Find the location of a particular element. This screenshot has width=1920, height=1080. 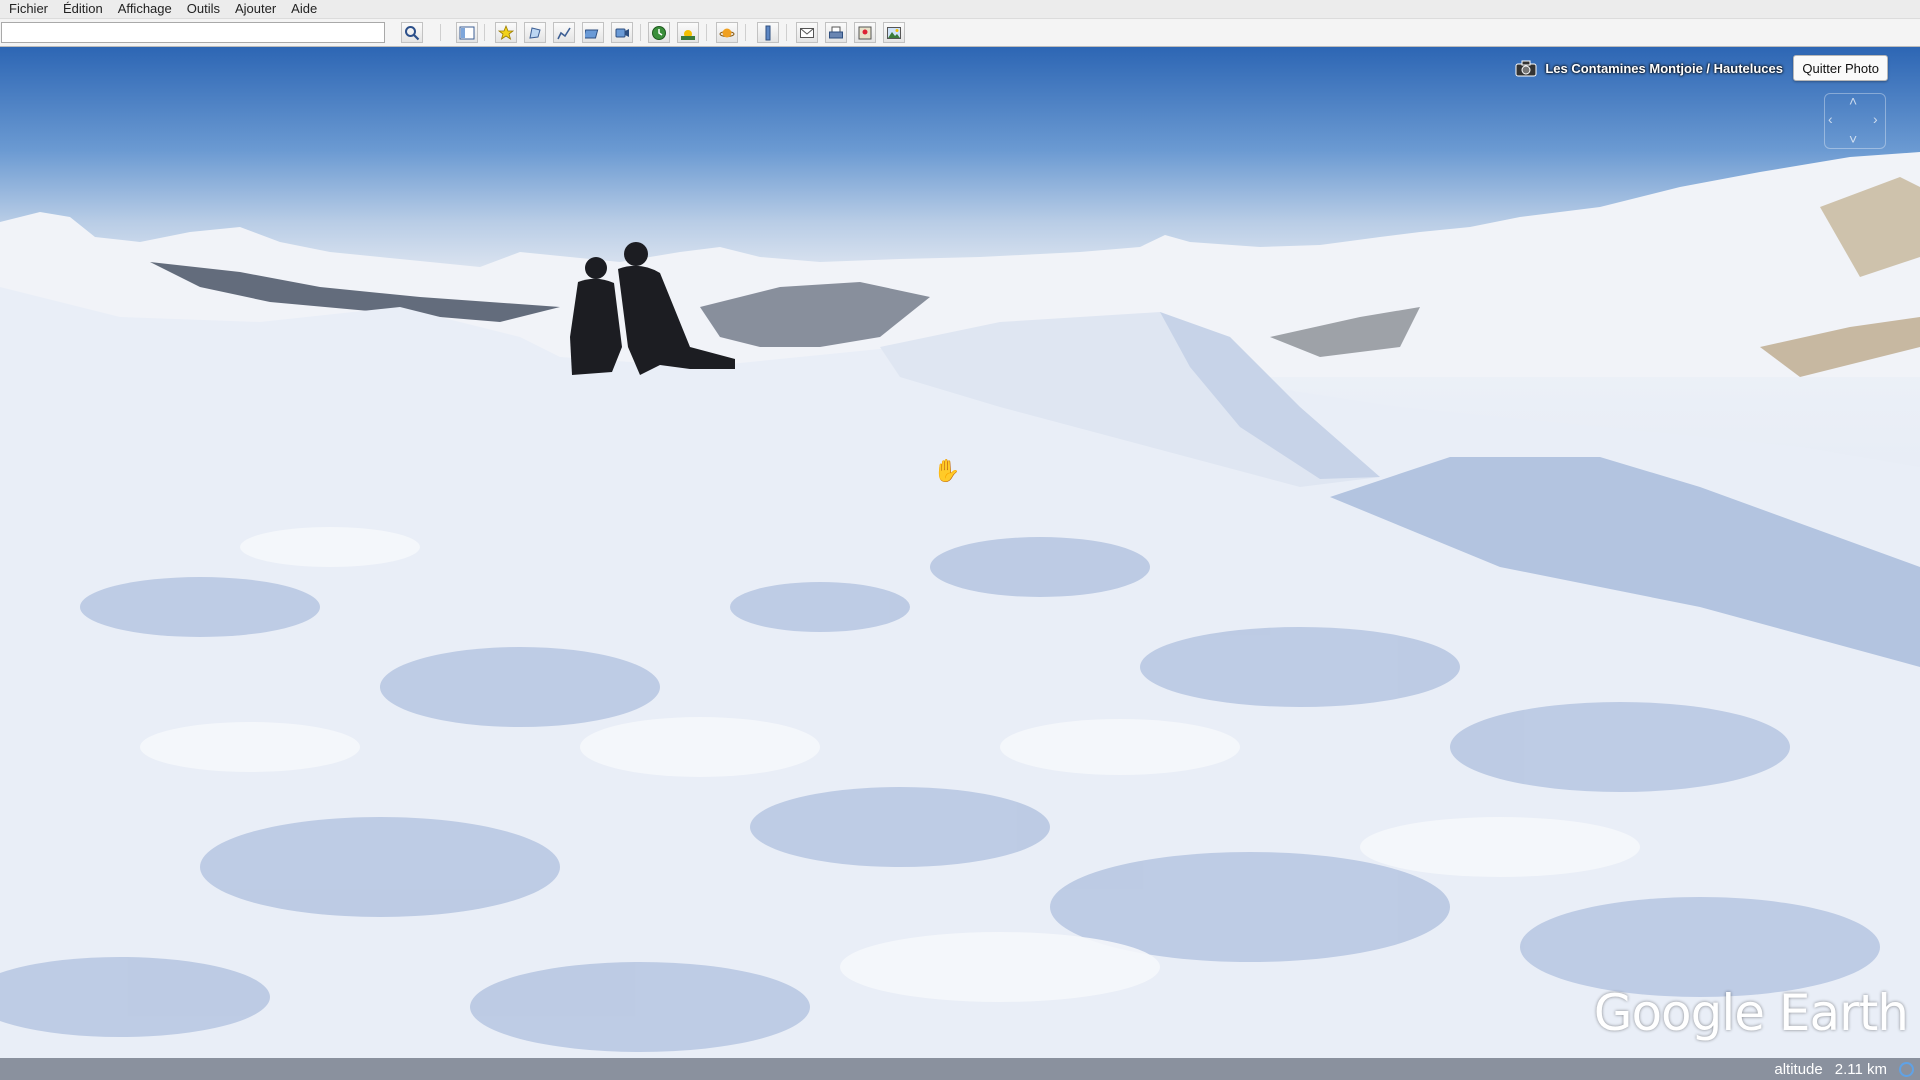

search-input is located at coordinates (193, 32).